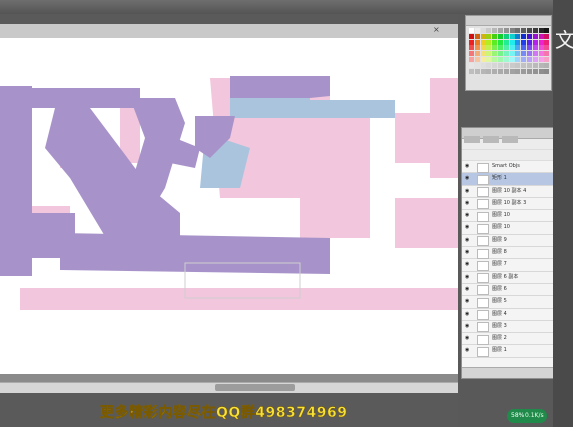 The image size is (573, 427). Describe the element at coordinates (509, 351) in the screenshot. I see `layer-row: ◉ 图层 1` at that location.